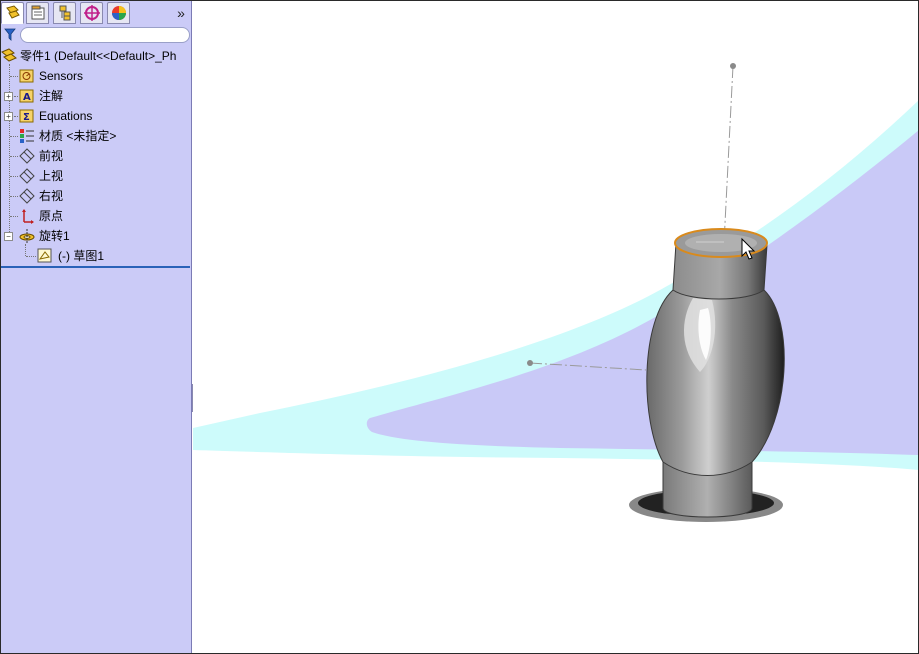  Describe the element at coordinates (181, 13) in the screenshot. I see `more-tabs-button: »` at that location.